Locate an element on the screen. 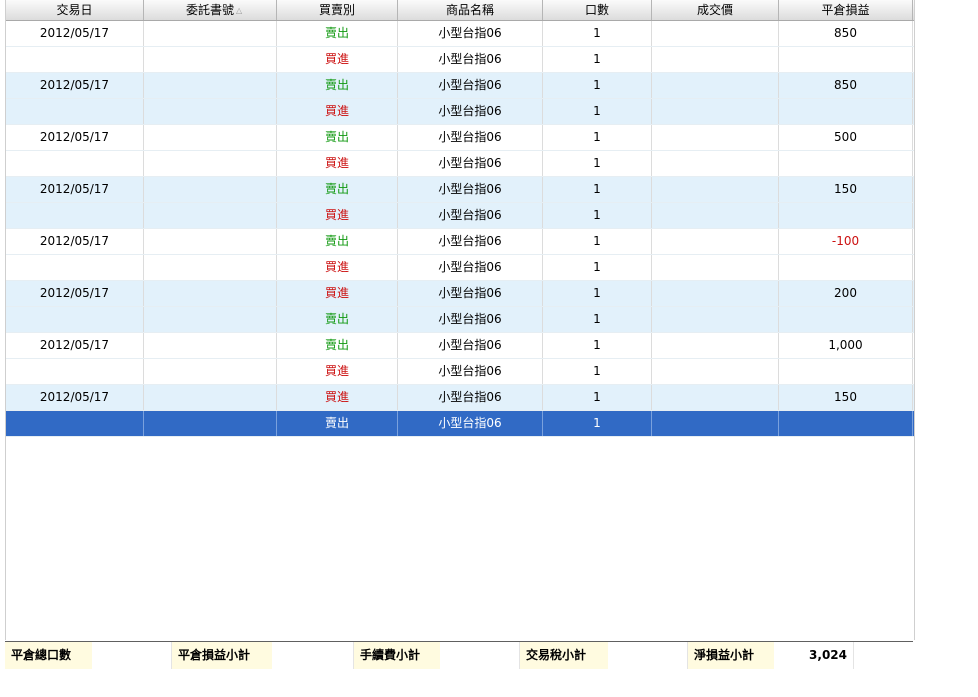 The image size is (978, 697). col-header-qty: 口數 is located at coordinates (597, 10).